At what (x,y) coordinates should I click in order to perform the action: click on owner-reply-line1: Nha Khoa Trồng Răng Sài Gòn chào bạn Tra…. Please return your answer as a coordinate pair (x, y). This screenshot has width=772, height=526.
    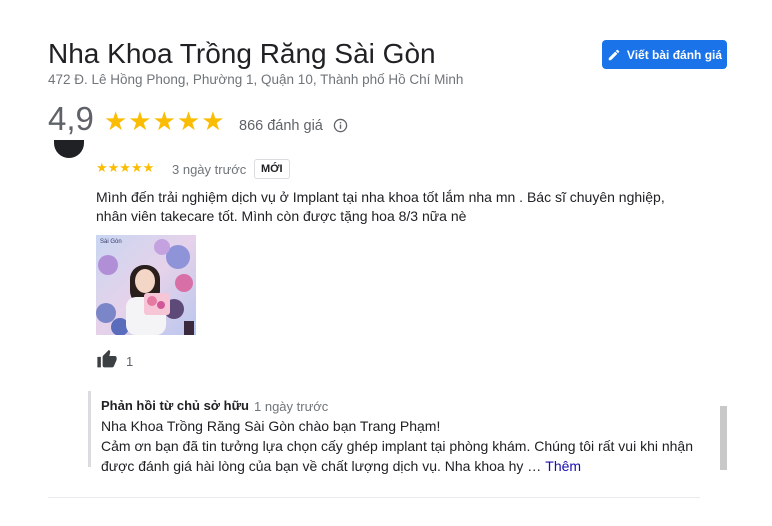
    Looking at the image, I should click on (271, 426).